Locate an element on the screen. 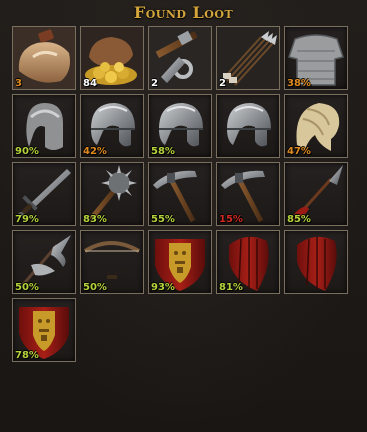 The width and height of the screenshot is (367, 432). slot-label: 81% is located at coordinates (231, 287).